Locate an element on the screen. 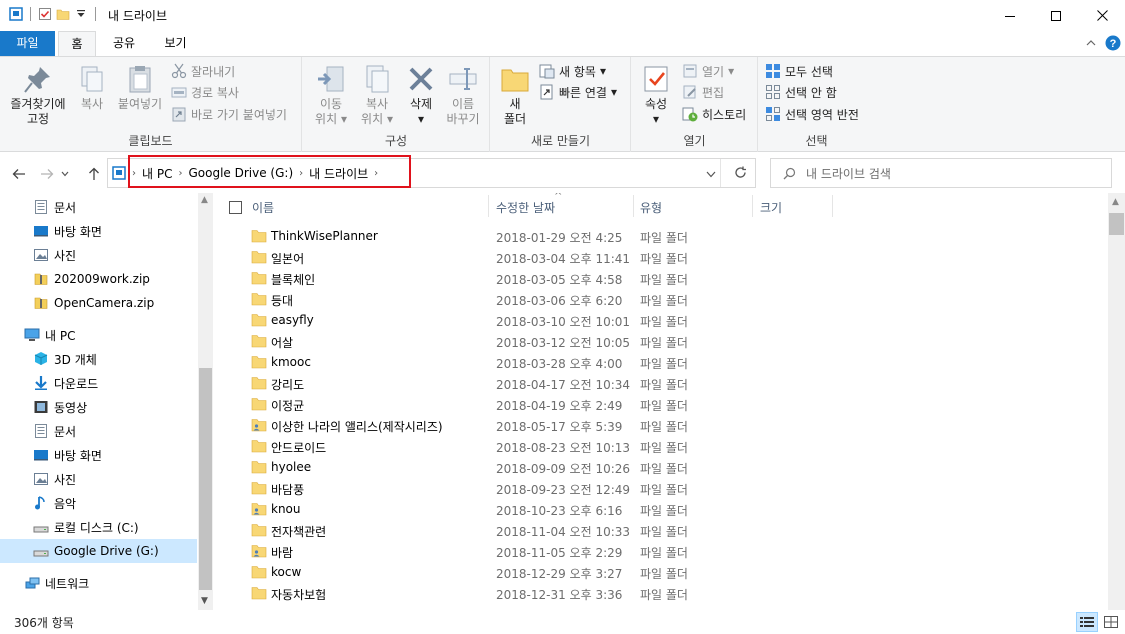 Image resolution: width=1125 pixels, height=634 pixels. rename-button: 이름 바꾸기 is located at coordinates (463, 95).